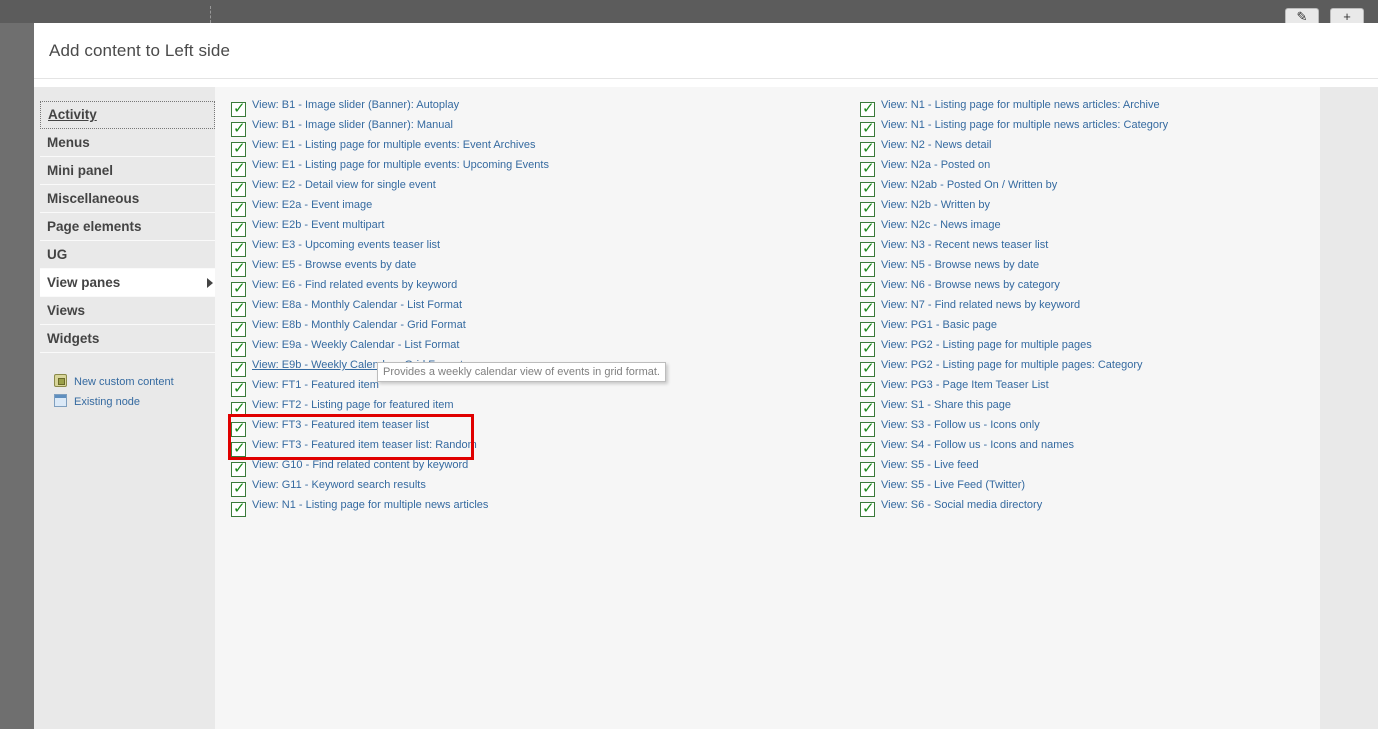 The image size is (1378, 729). Describe the element at coordinates (127, 255) in the screenshot. I see `sidebar-item-ug: UG` at that location.